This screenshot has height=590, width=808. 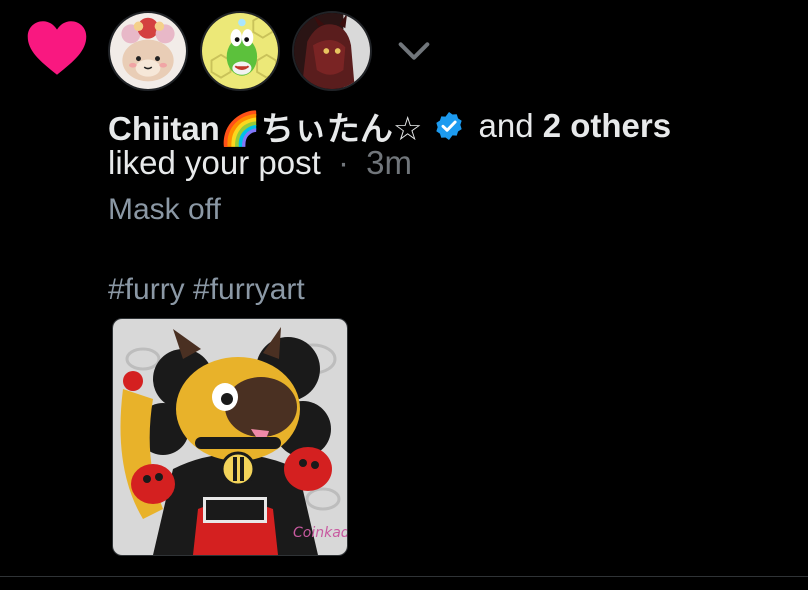 I want to click on post-hashtags: #furry #furryart, so click(x=206, y=290).